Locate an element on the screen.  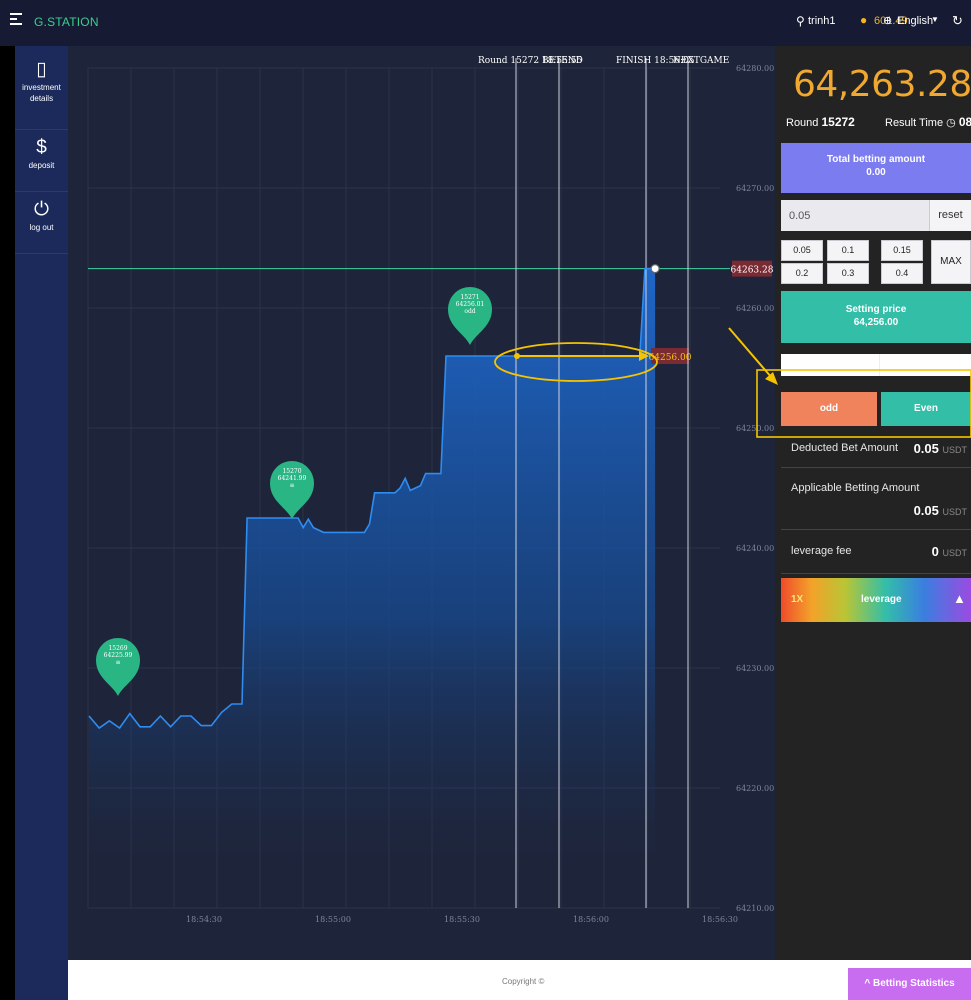
clock-icon: ◷ is located at coordinates (951, 123).